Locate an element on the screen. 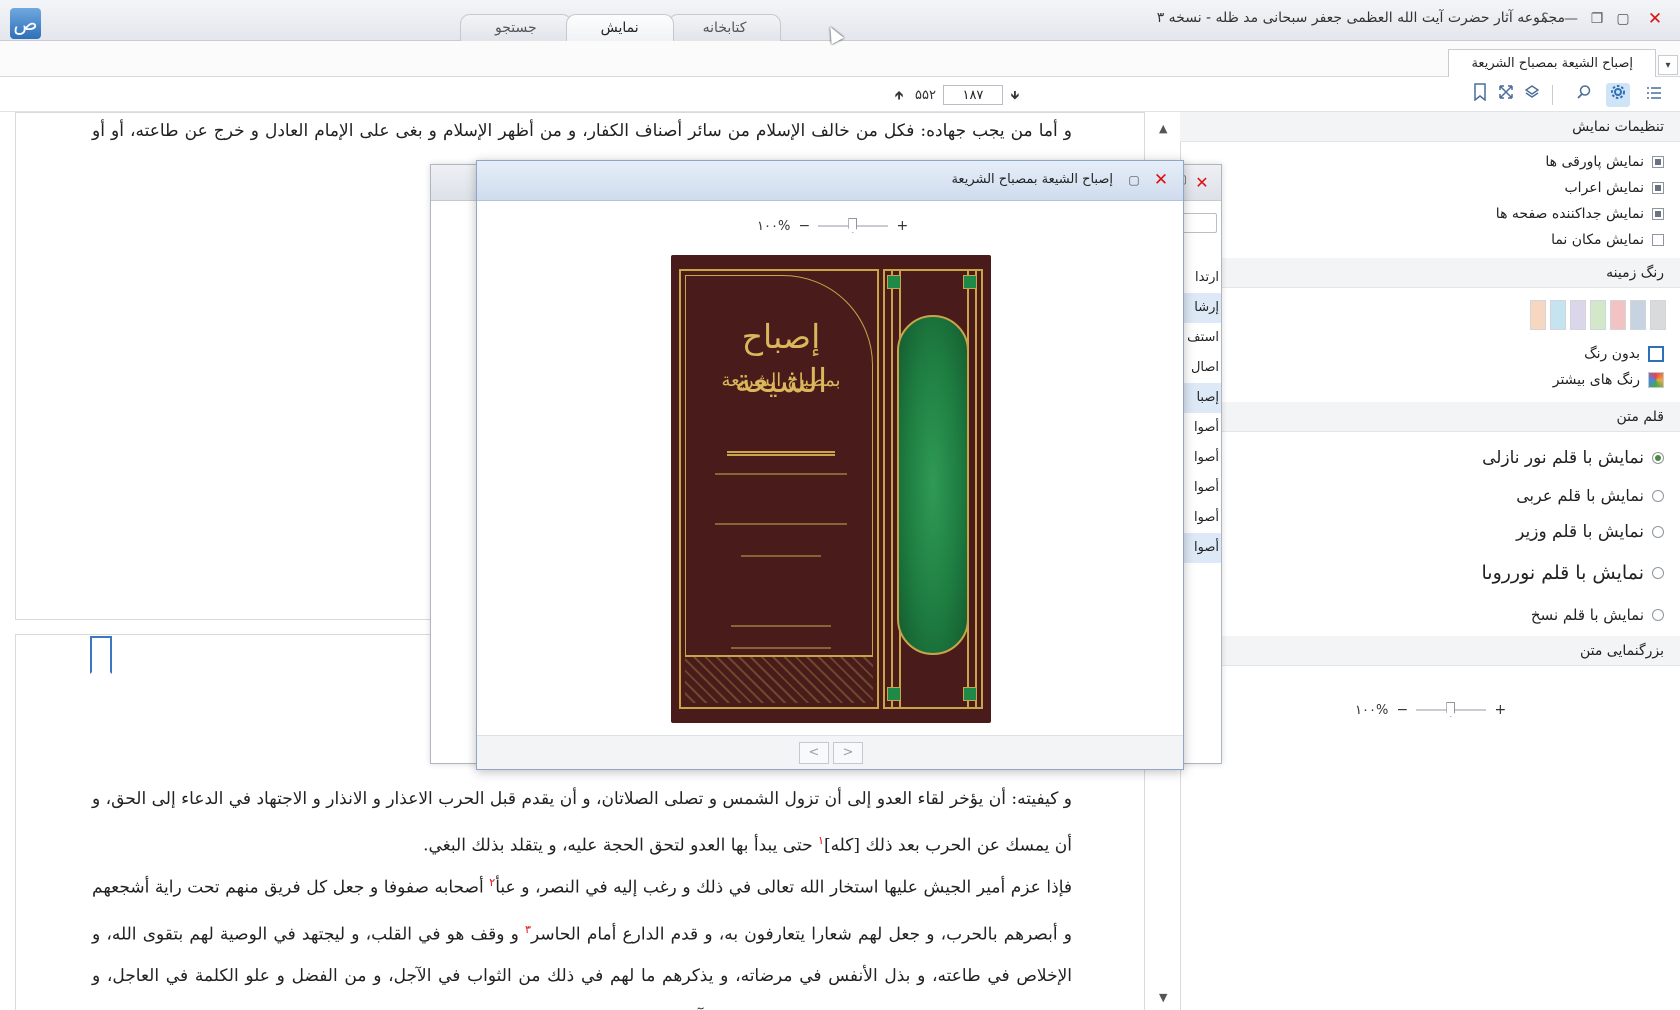 Image resolution: width=1680 pixels, height=1010 pixels. minimize-button: — is located at coordinates (1571, 19).